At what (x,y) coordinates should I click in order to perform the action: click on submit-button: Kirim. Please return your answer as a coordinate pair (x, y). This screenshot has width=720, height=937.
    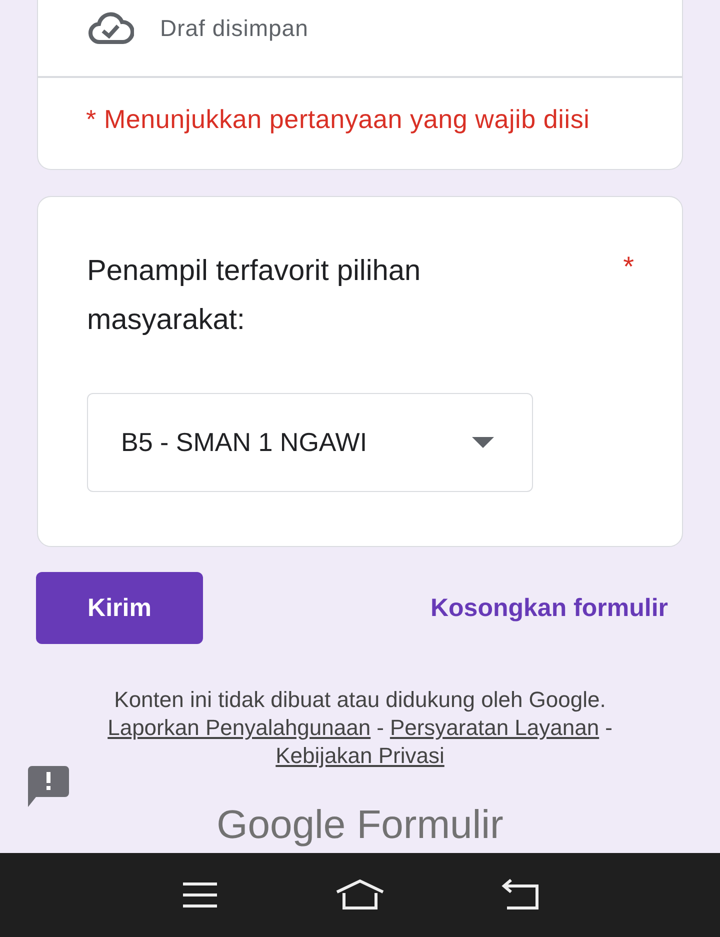
    Looking at the image, I should click on (119, 608).